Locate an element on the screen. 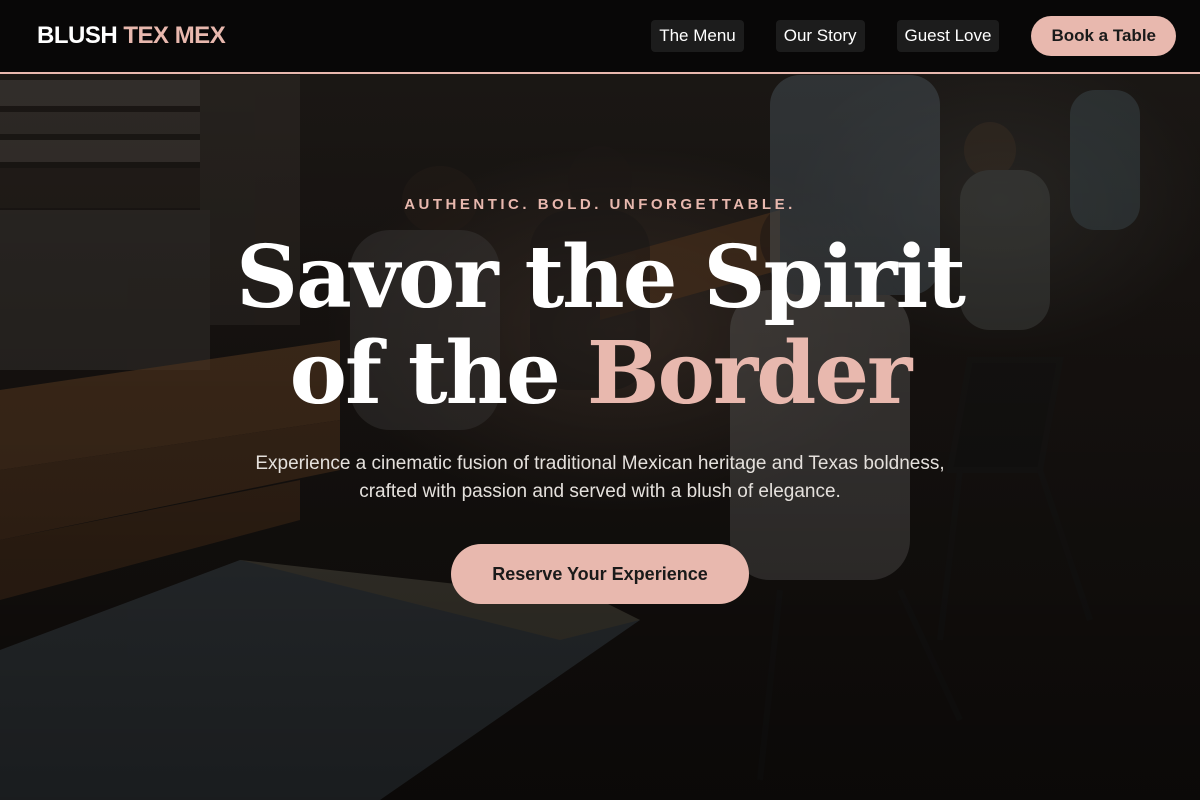 The height and width of the screenshot is (800, 1200). headline-accent-word: Border is located at coordinates (749, 373).